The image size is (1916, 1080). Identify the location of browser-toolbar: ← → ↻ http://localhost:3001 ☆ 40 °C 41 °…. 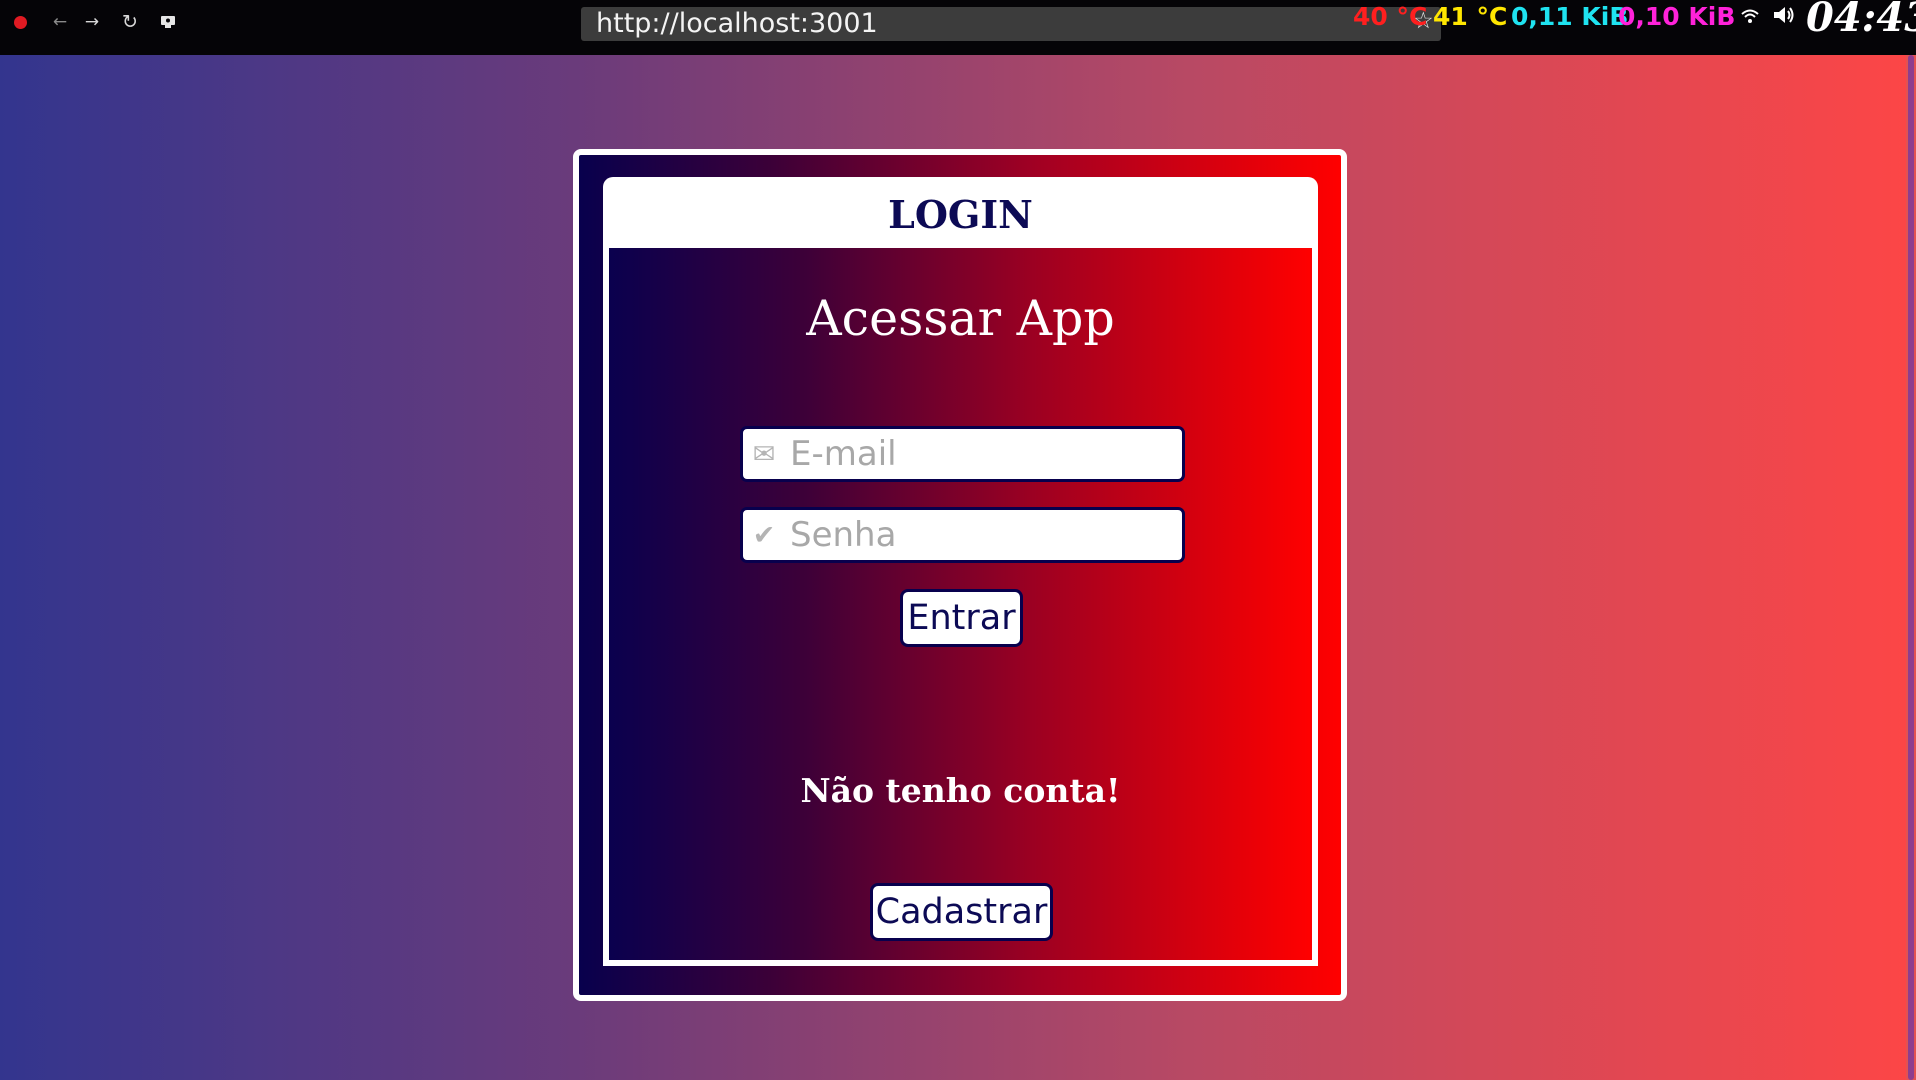
(958, 27).